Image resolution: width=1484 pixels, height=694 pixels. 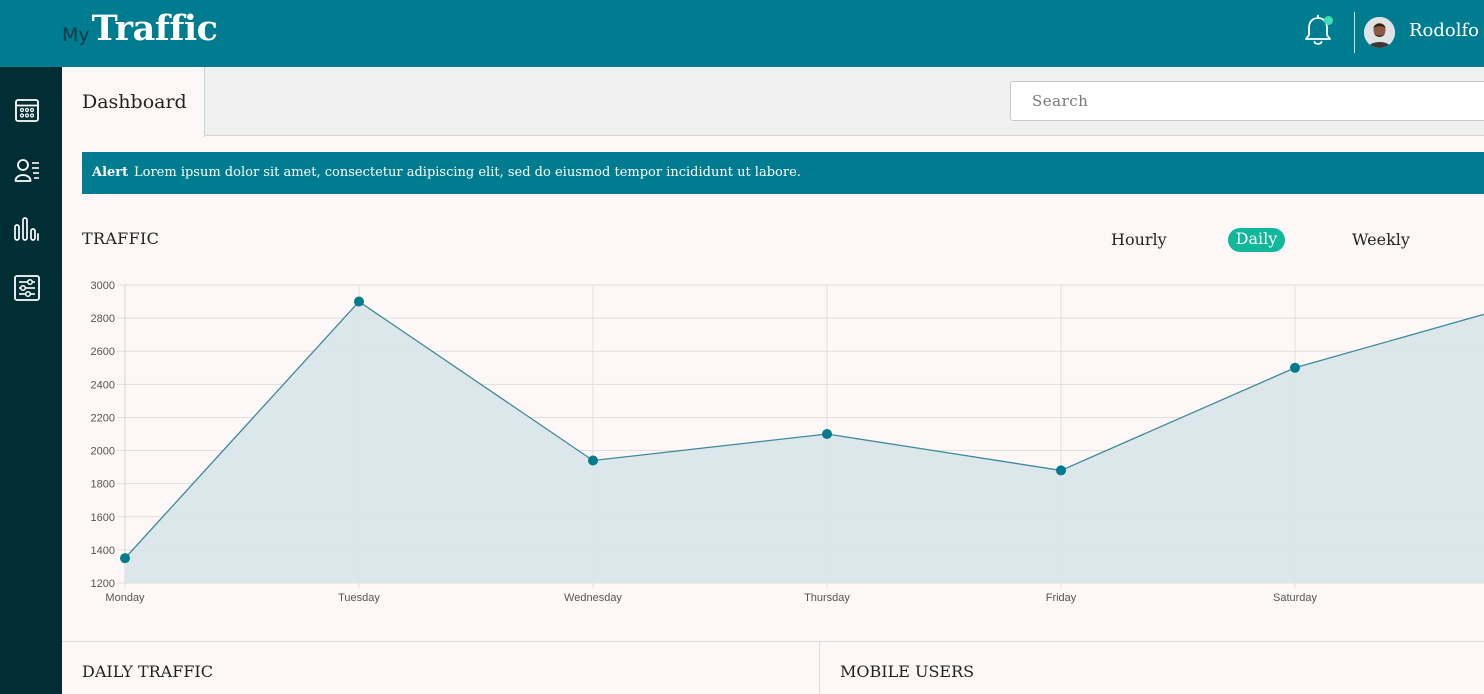 I want to click on daily-traffic-title: DAILY TRAFFIC, so click(x=147, y=671).